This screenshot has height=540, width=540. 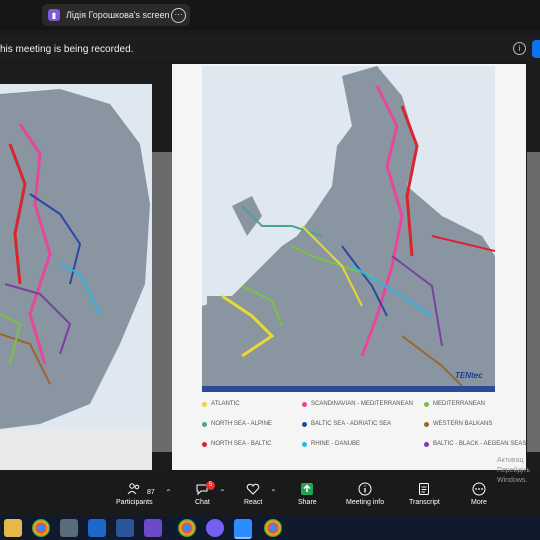 I want to click on screen-share-tab: ▮ Лідія Горошкова's screen ⋯, so click(x=116, y=15).